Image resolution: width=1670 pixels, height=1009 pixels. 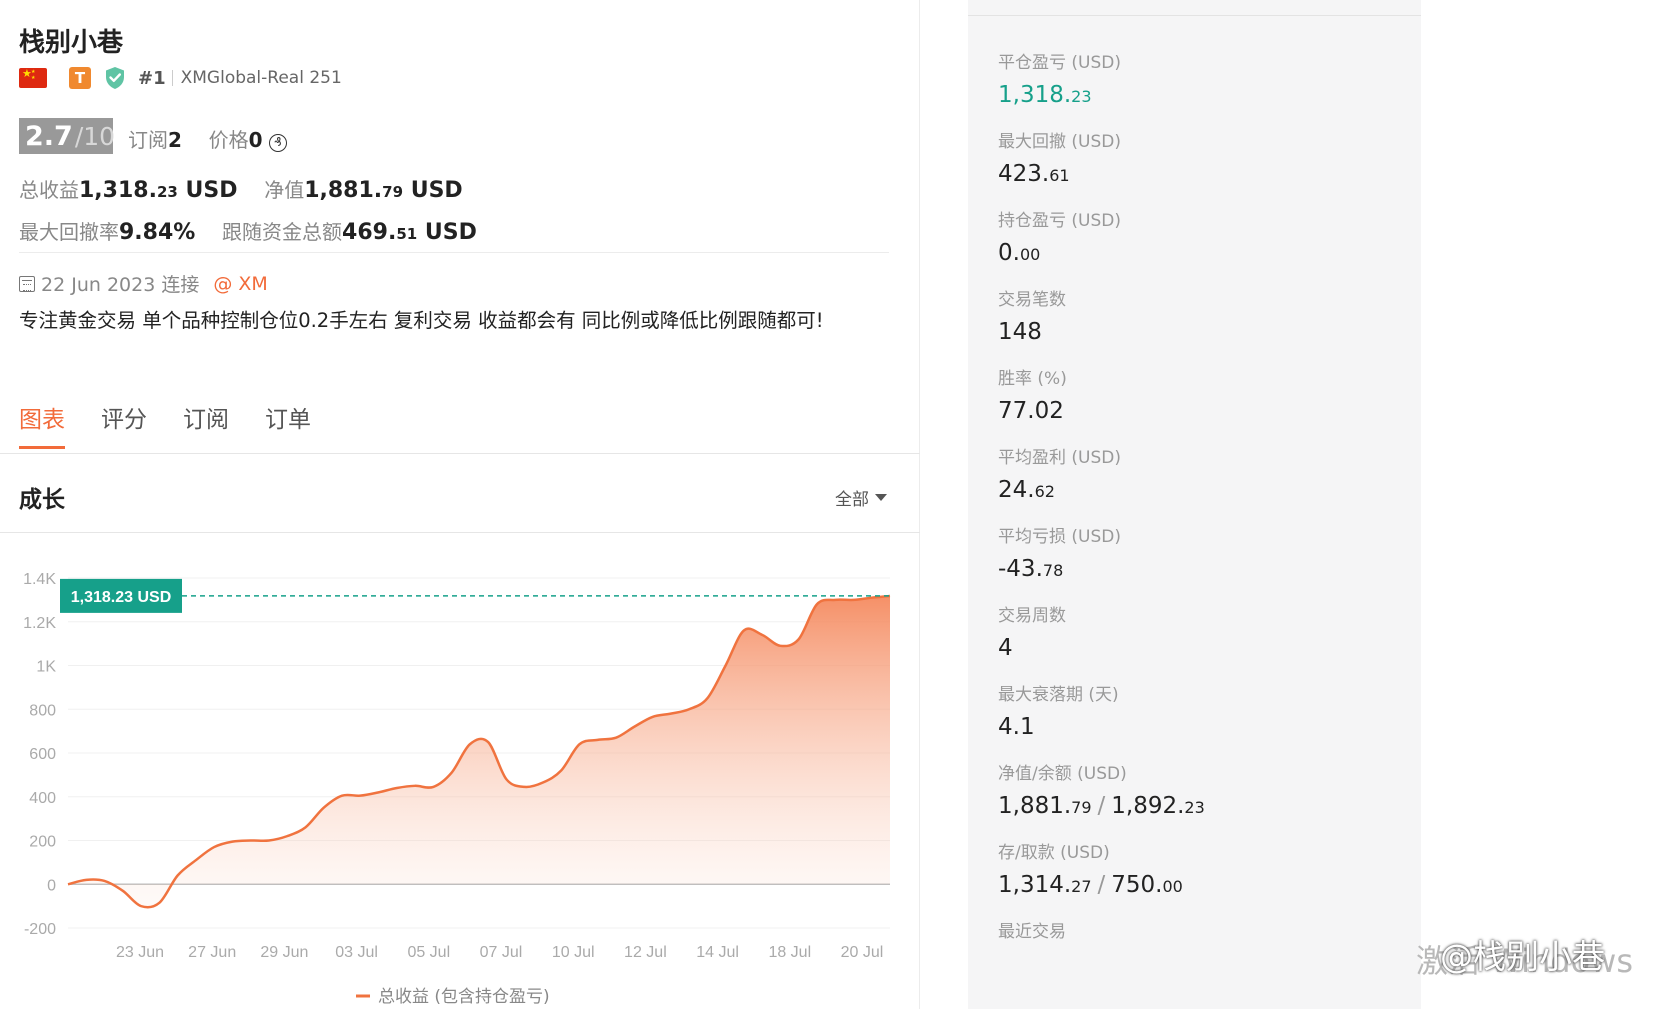 I want to click on score-badge: 2.7 /10, so click(x=67, y=136).